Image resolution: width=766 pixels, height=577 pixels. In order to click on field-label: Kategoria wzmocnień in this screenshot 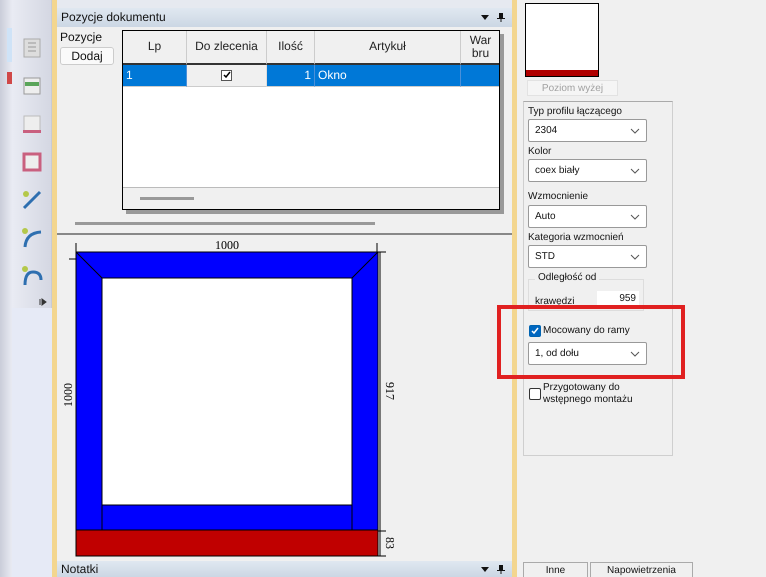, I will do `click(576, 237)`.